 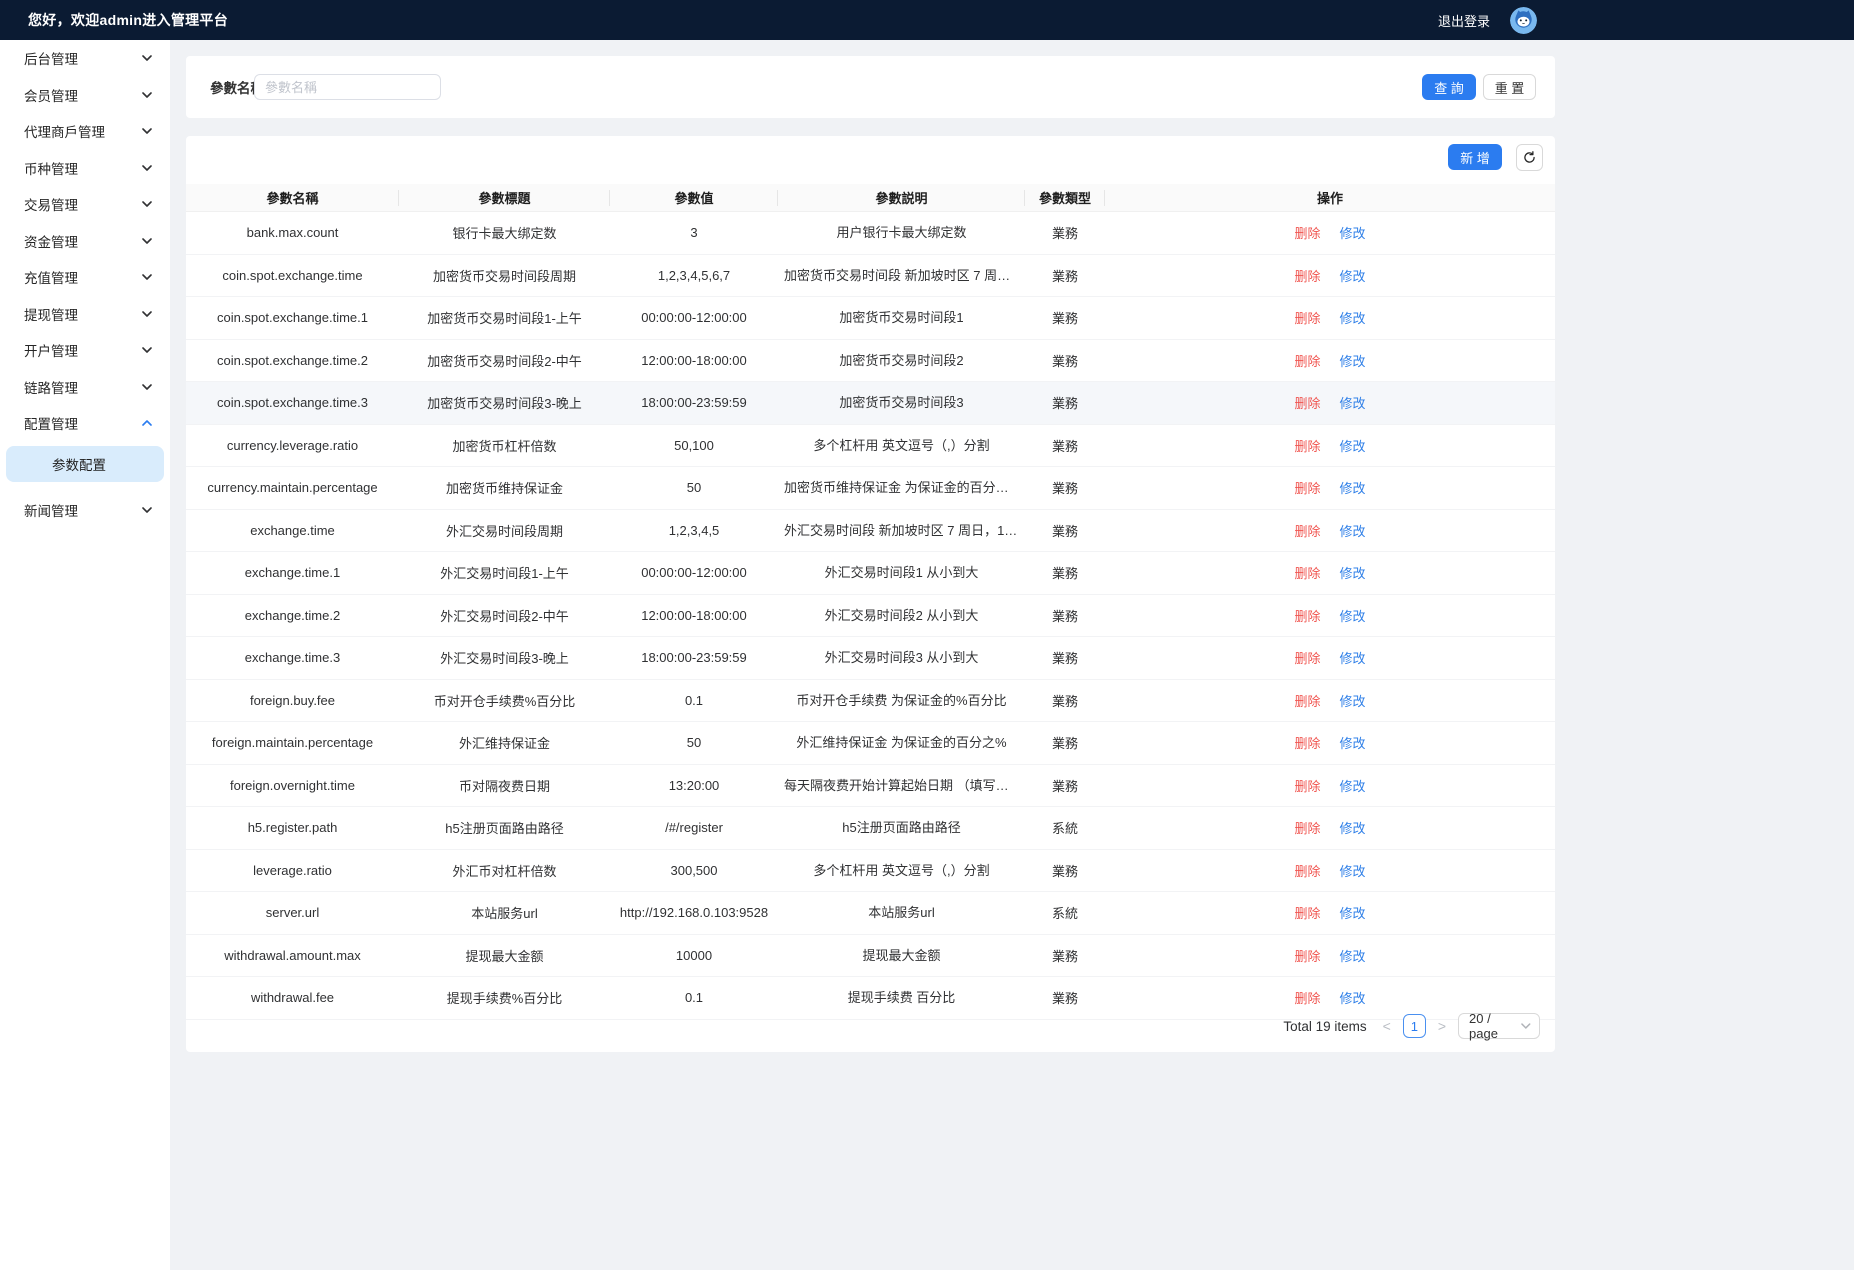 What do you see at coordinates (85, 277) in the screenshot?
I see `sidebar-menu-item: 充值管理` at bounding box center [85, 277].